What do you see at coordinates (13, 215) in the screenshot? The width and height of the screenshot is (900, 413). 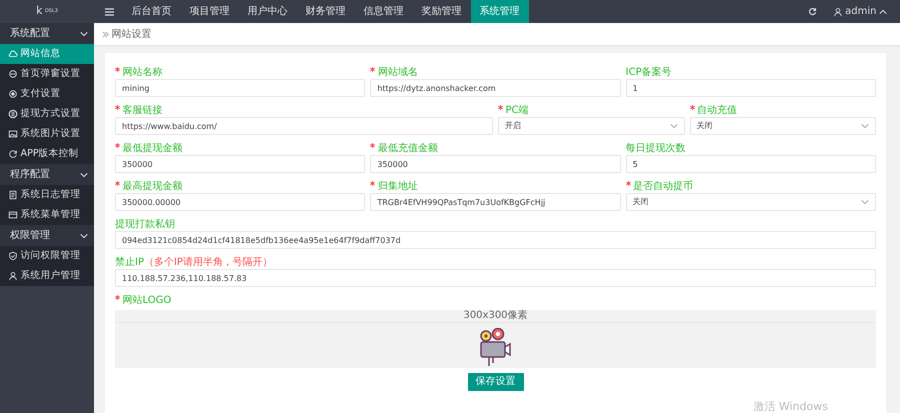 I see `window-icon` at bounding box center [13, 215].